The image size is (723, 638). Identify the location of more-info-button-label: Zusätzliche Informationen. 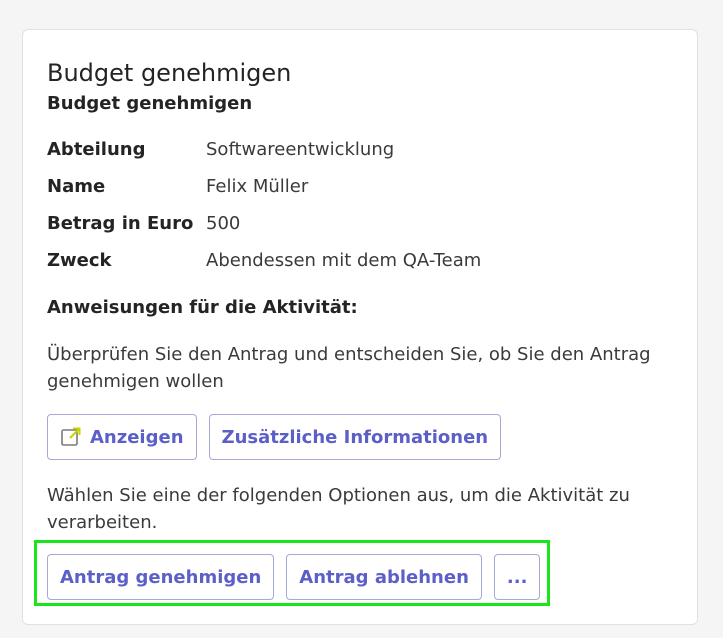
(355, 437).